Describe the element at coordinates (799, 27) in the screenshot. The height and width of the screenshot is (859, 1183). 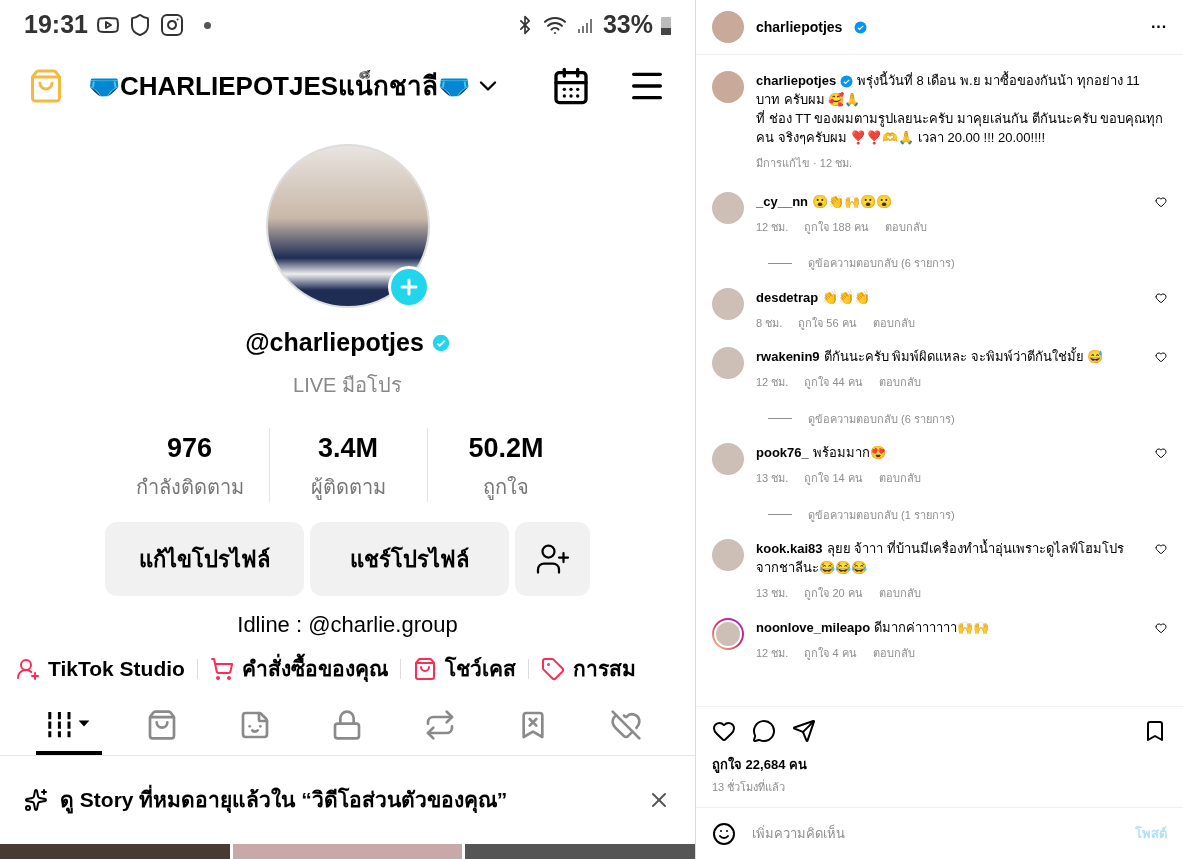
I see `post-username: charliepotjes` at that location.